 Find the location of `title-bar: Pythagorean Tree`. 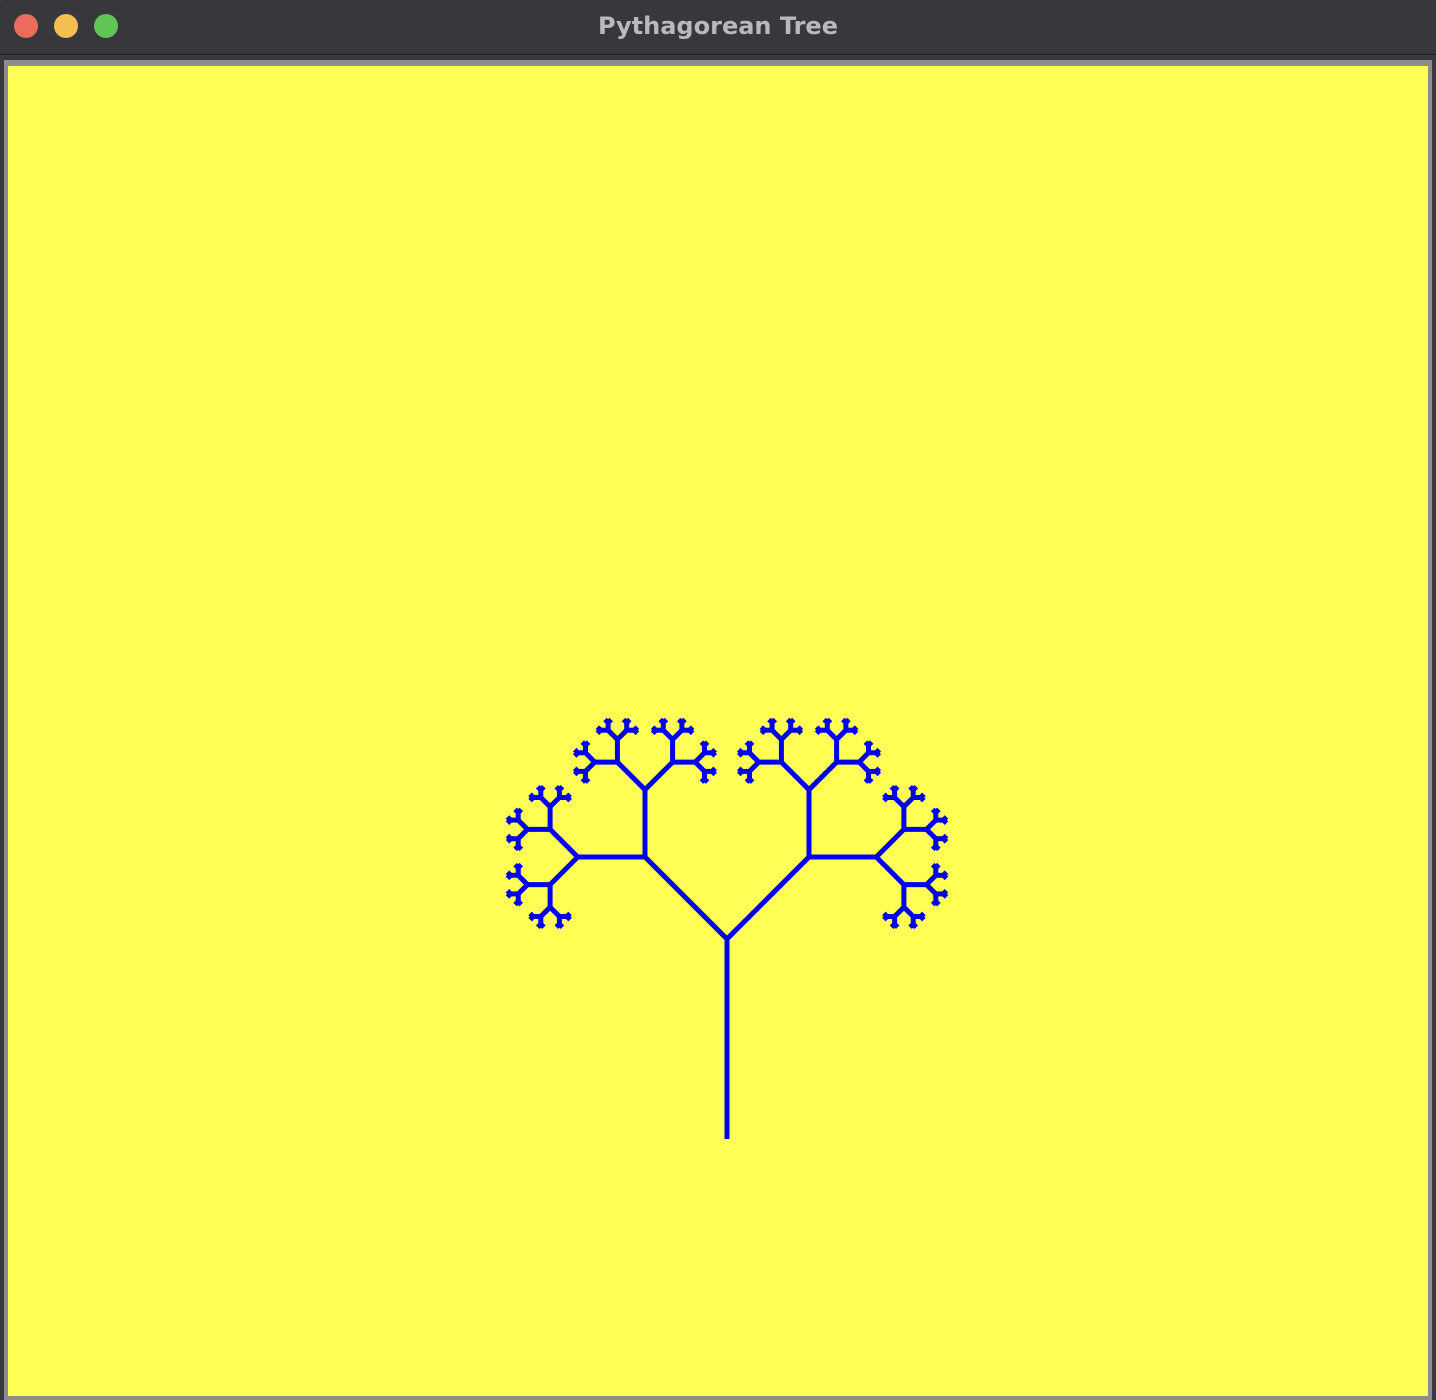

title-bar: Pythagorean Tree is located at coordinates (718, 27).